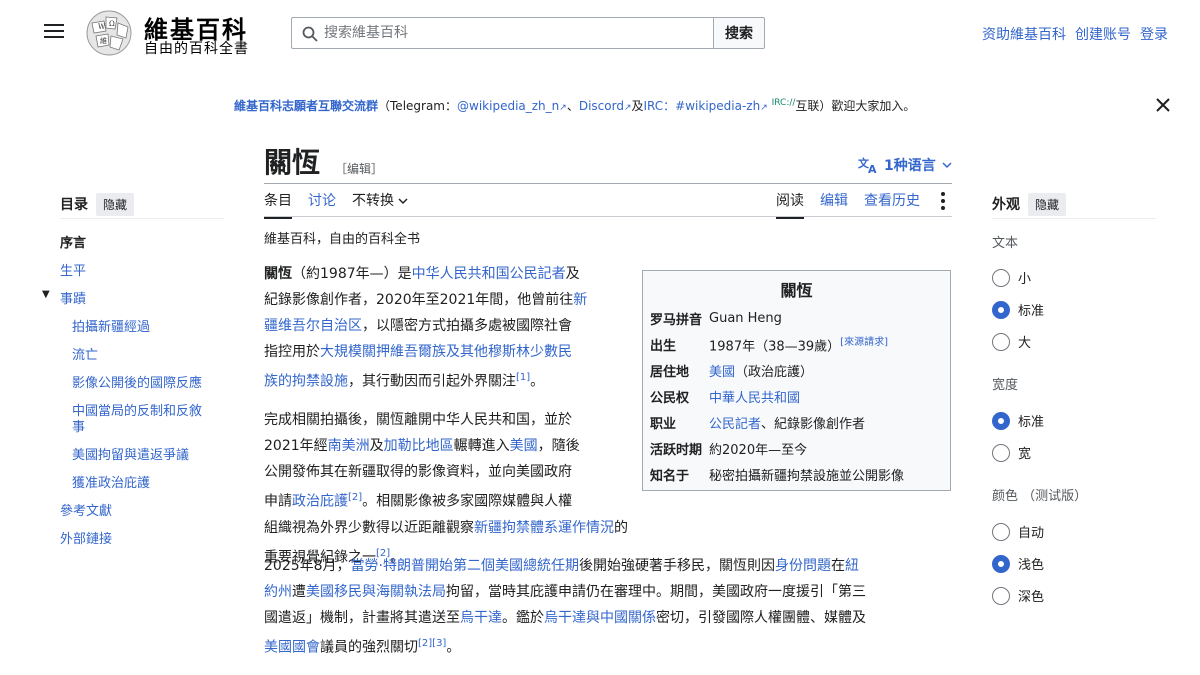  Describe the element at coordinates (465, 566) in the screenshot. I see `article-link: 當勞·特朗普開始第二個美國總統任期` at that location.